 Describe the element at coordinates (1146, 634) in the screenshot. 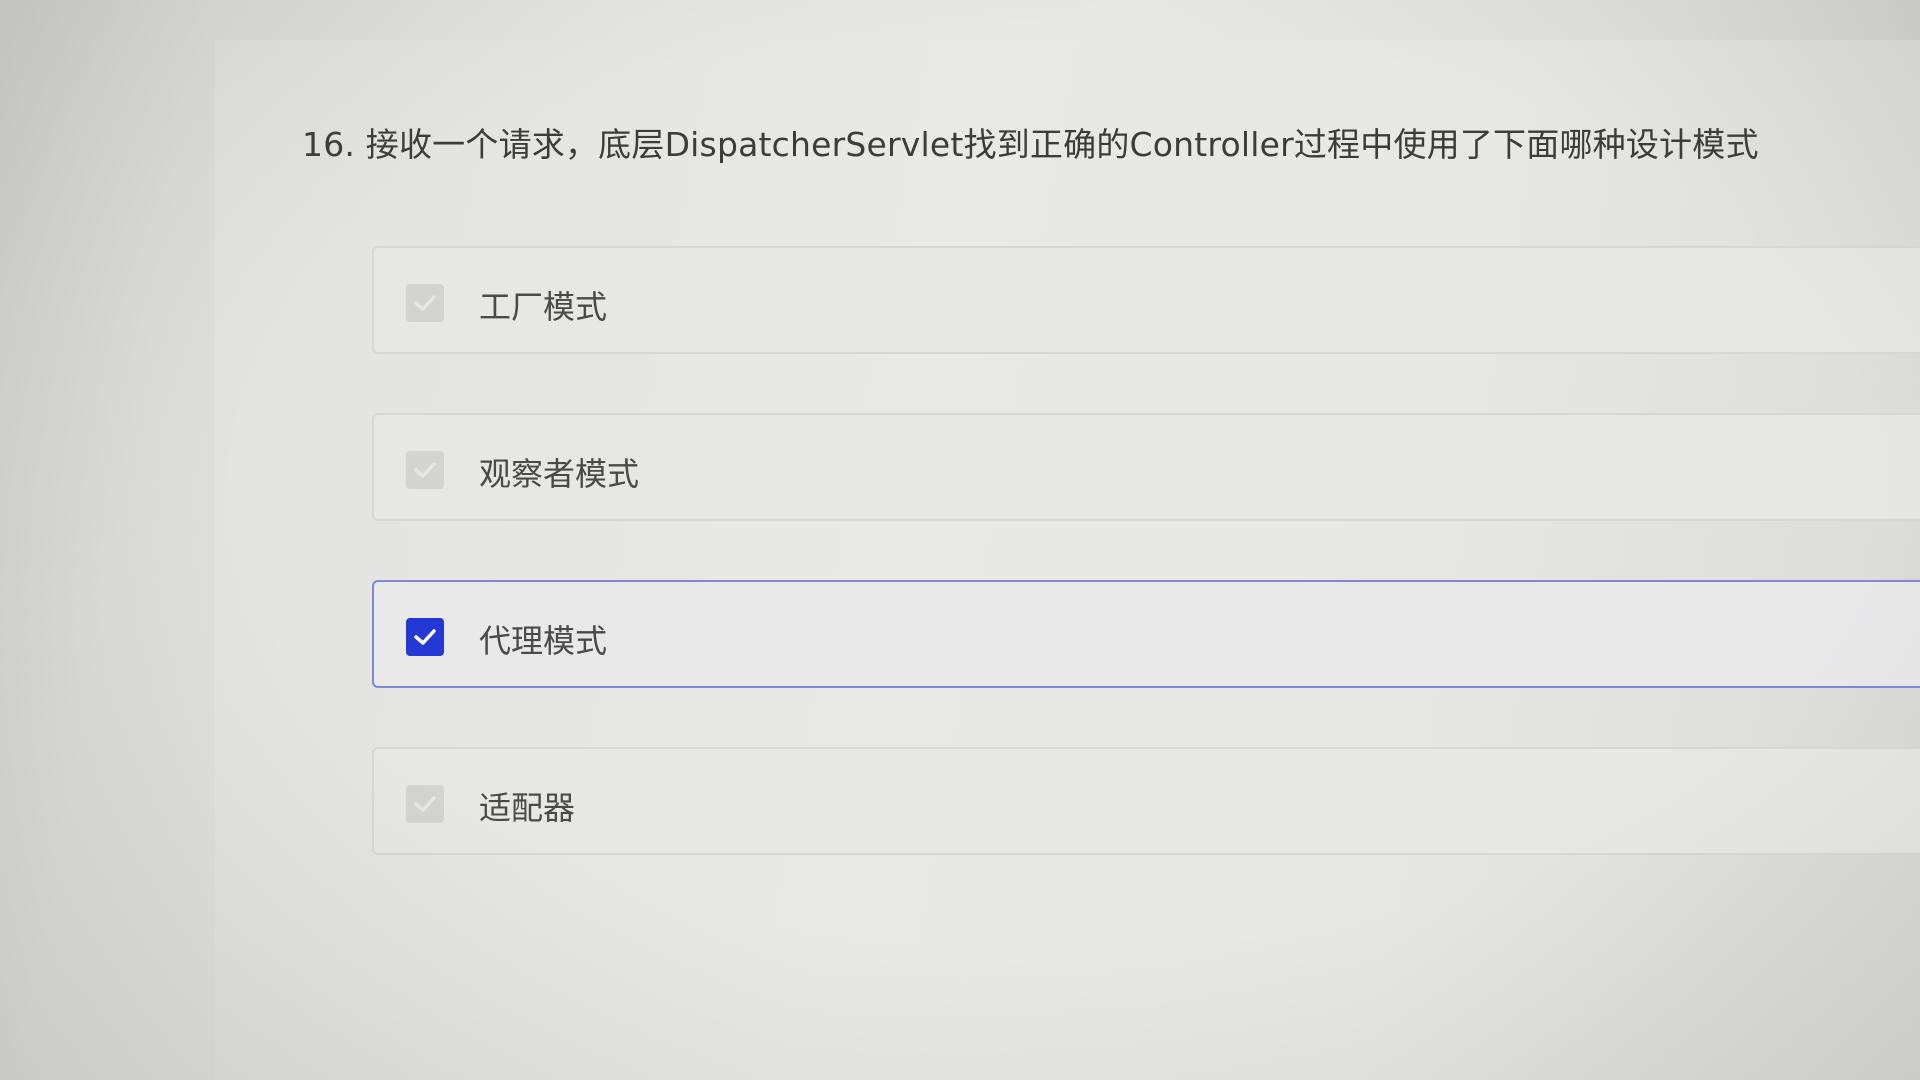

I see `option-proxy-pattern: 代理模式` at that location.